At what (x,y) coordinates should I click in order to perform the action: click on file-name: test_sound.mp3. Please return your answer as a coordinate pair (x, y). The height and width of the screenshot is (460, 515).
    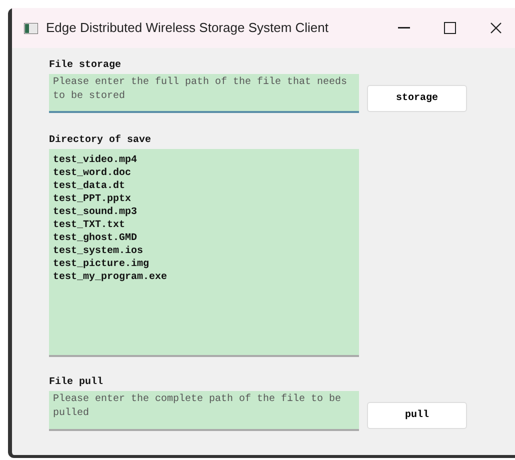
    Looking at the image, I should click on (95, 212).